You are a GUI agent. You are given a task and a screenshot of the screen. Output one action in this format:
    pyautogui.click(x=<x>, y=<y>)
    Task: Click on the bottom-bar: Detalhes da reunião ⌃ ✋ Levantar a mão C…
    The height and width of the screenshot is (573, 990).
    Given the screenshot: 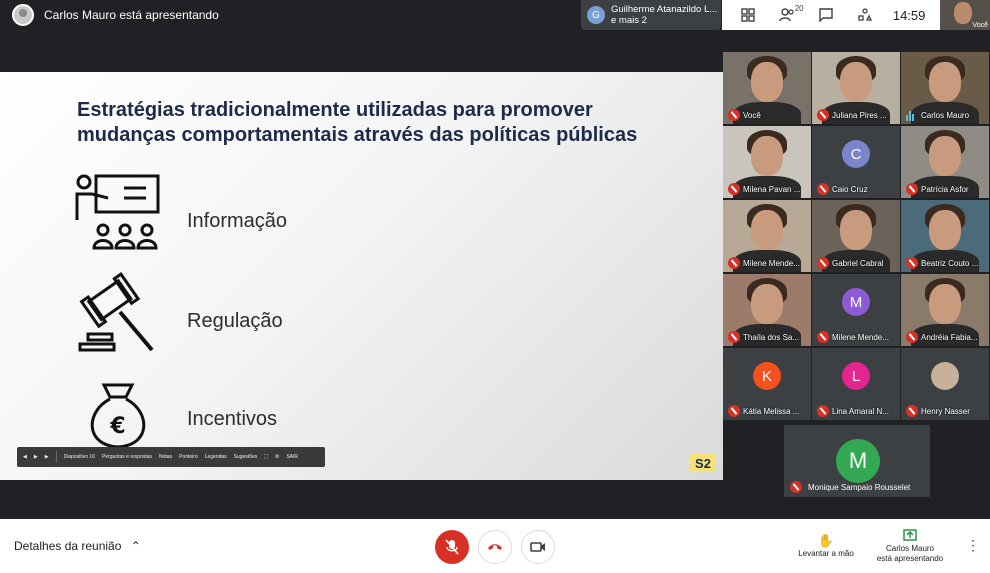 What is the action you would take?
    pyautogui.click(x=495, y=546)
    